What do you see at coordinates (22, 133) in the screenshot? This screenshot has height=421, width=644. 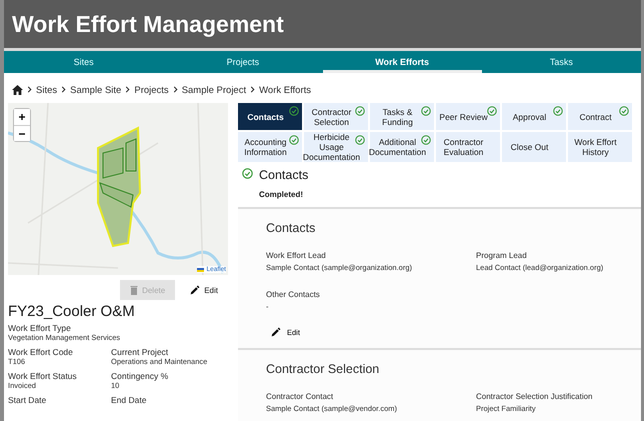 I see `zoom-out-button: −` at bounding box center [22, 133].